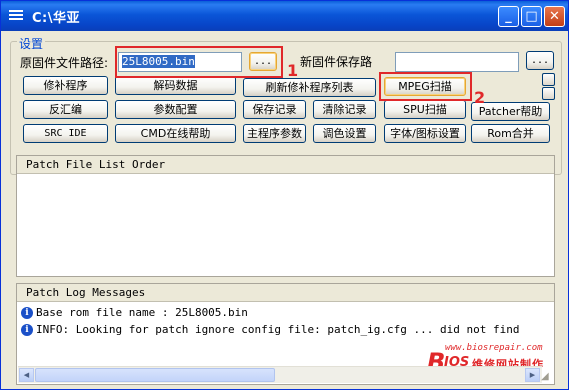 The height and width of the screenshot is (390, 569). Describe the element at coordinates (547, 377) in the screenshot. I see `resize-grip-icon: ◢` at that location.